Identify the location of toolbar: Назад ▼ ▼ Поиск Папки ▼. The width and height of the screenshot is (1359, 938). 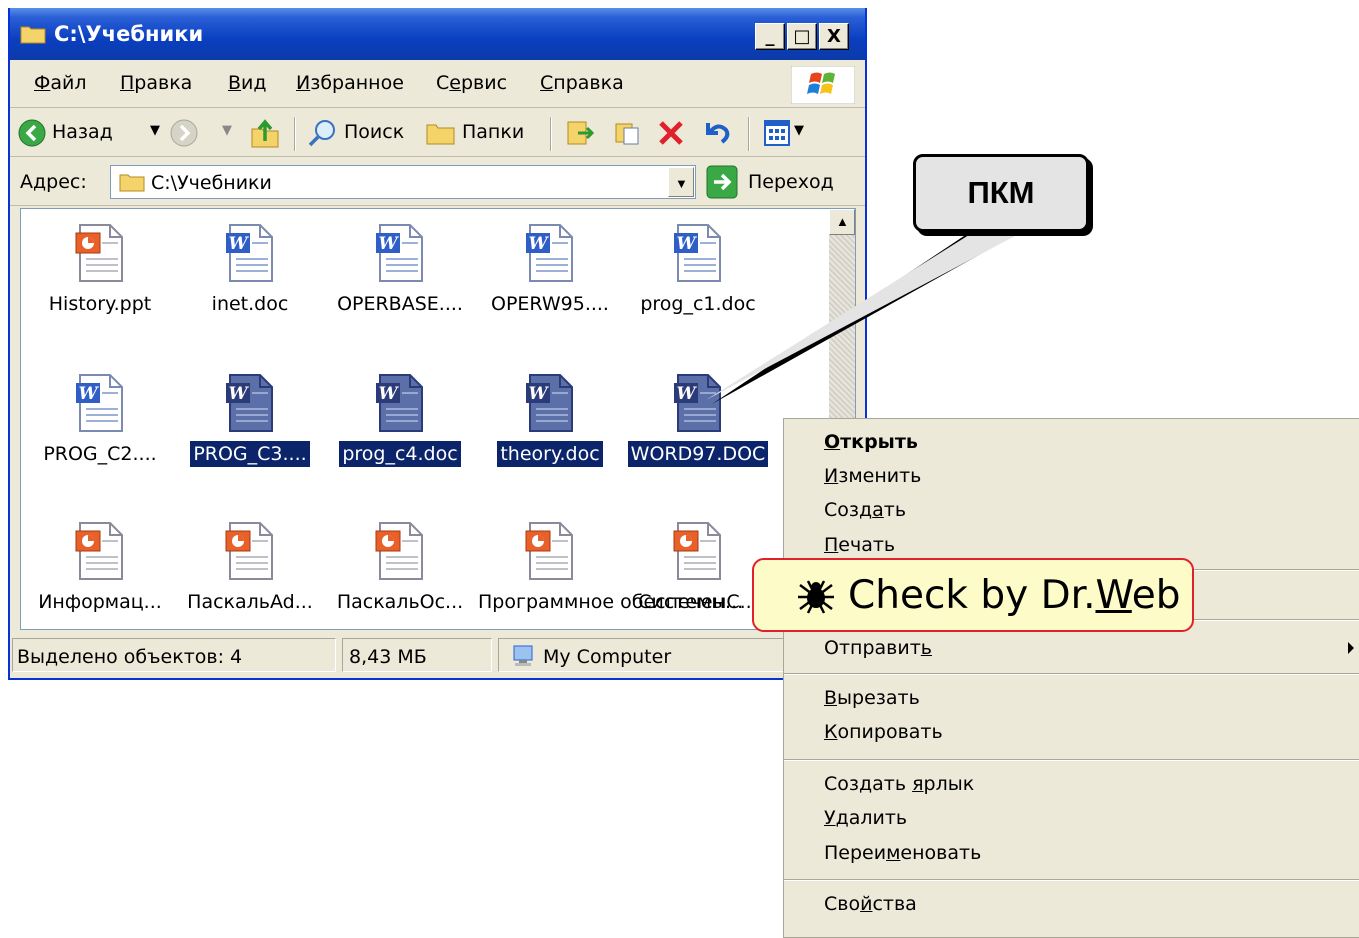
(437, 133).